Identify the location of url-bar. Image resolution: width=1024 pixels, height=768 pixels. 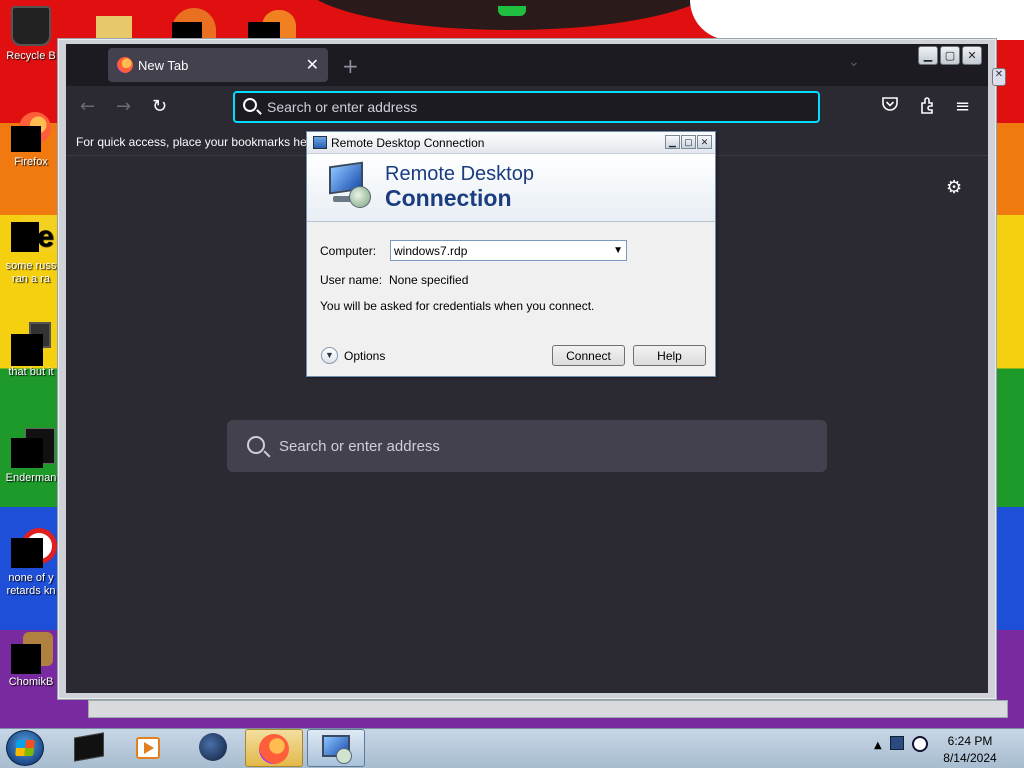
(526, 107).